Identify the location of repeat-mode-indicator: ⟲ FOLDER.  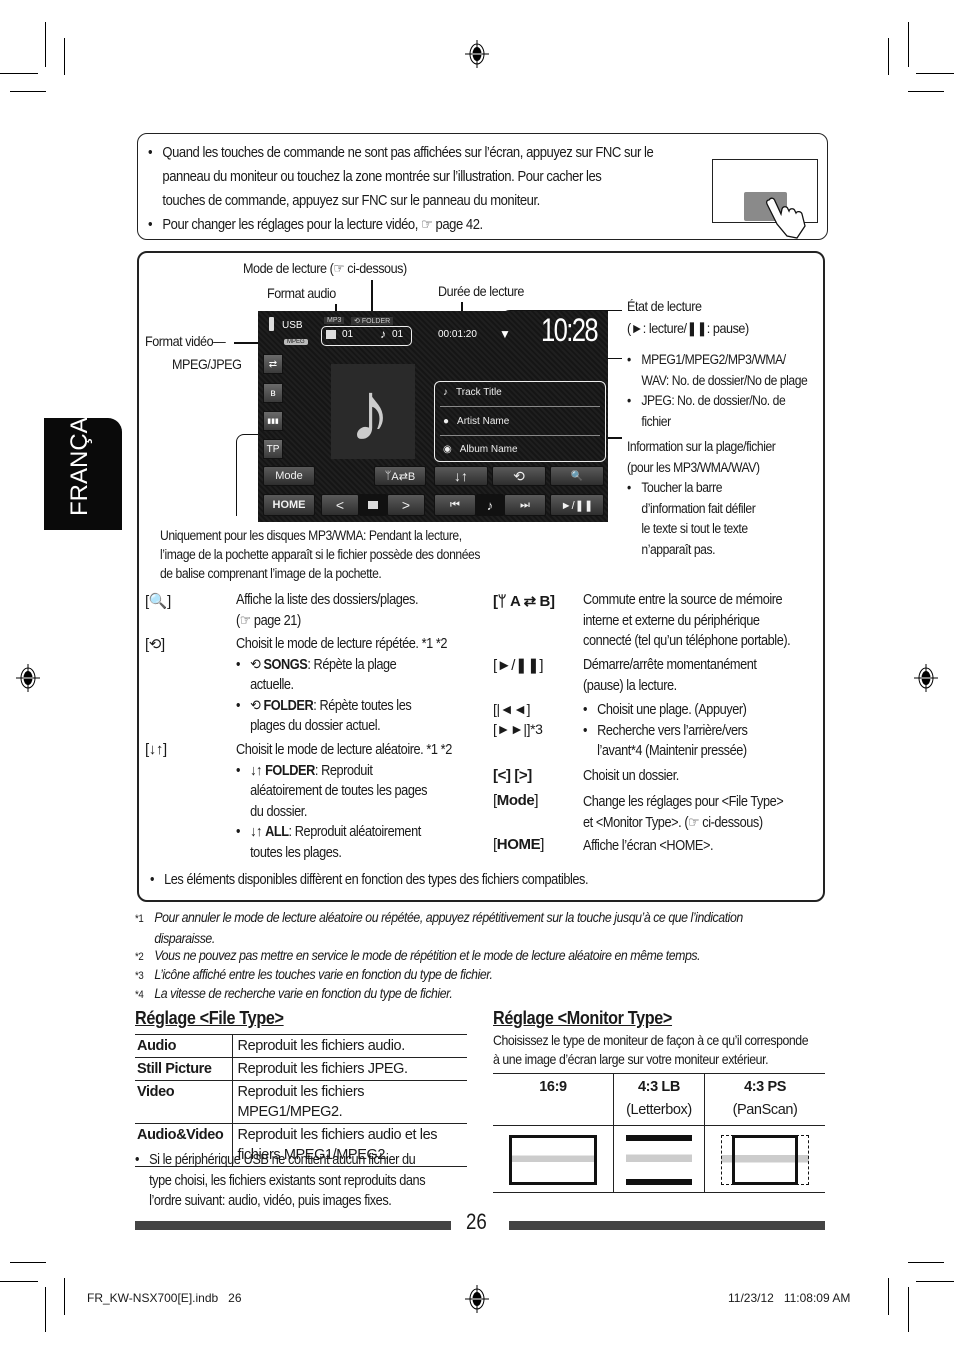
(372, 321).